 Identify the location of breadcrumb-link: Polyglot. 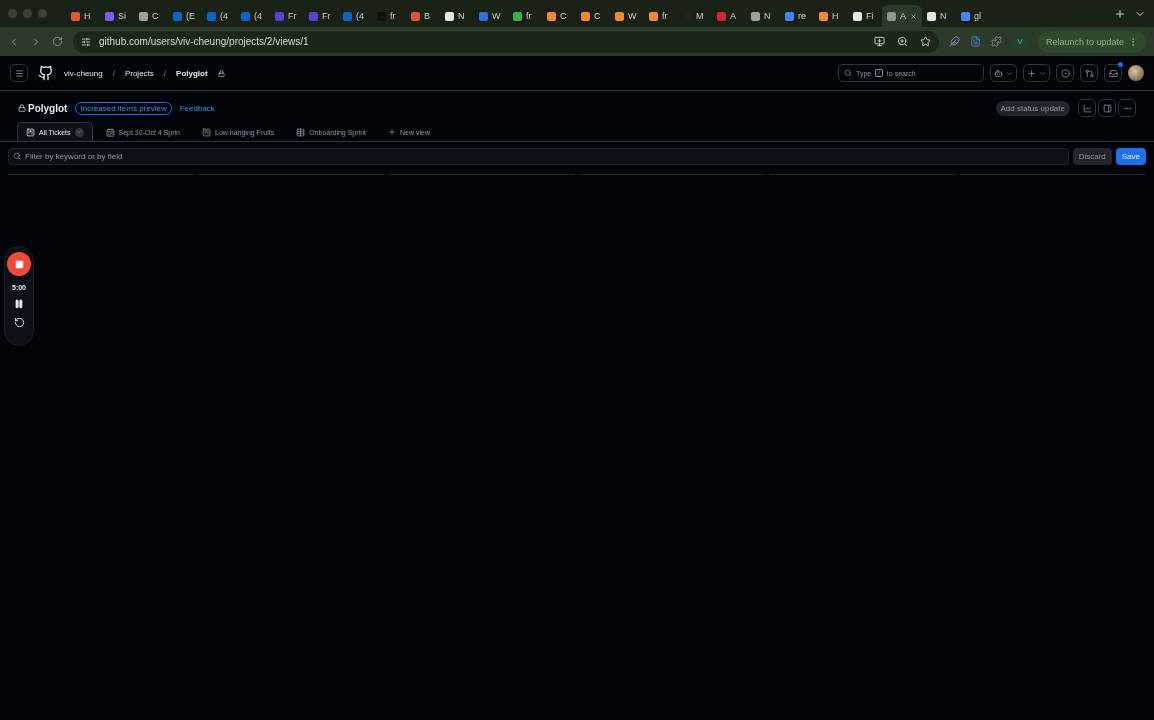
(192, 73).